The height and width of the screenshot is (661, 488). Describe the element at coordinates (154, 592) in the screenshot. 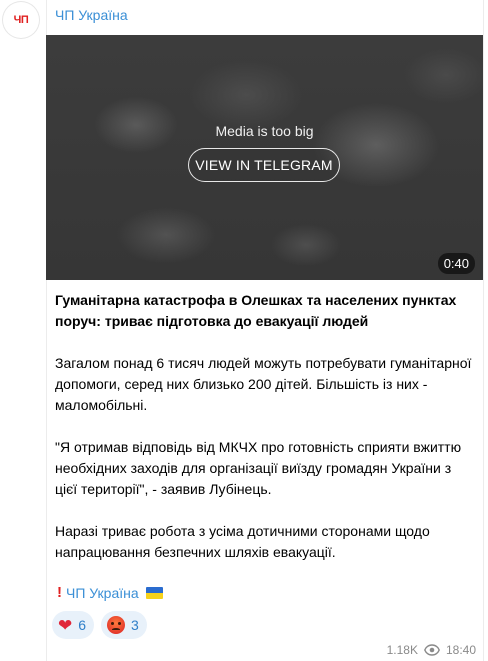

I see `ukraine-flag-icon` at that location.